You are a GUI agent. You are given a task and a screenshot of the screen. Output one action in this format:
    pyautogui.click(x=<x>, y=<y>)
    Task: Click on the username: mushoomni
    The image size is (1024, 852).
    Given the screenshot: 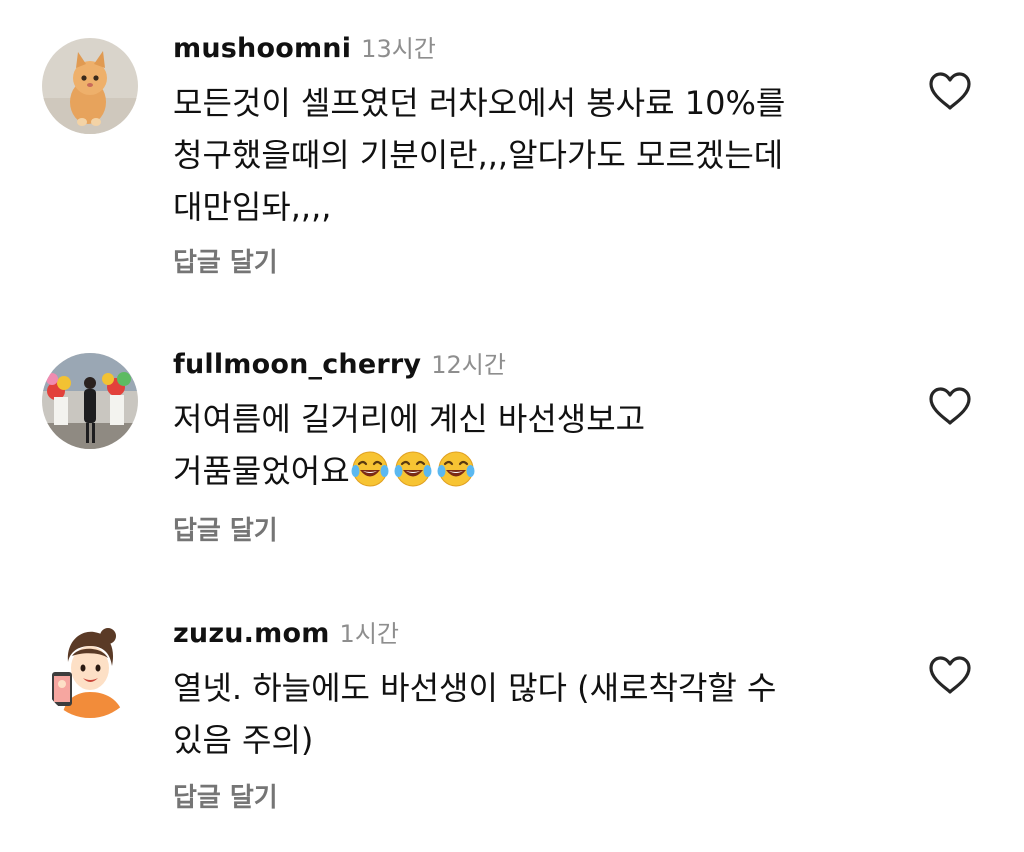 What is the action you would take?
    pyautogui.click(x=262, y=48)
    